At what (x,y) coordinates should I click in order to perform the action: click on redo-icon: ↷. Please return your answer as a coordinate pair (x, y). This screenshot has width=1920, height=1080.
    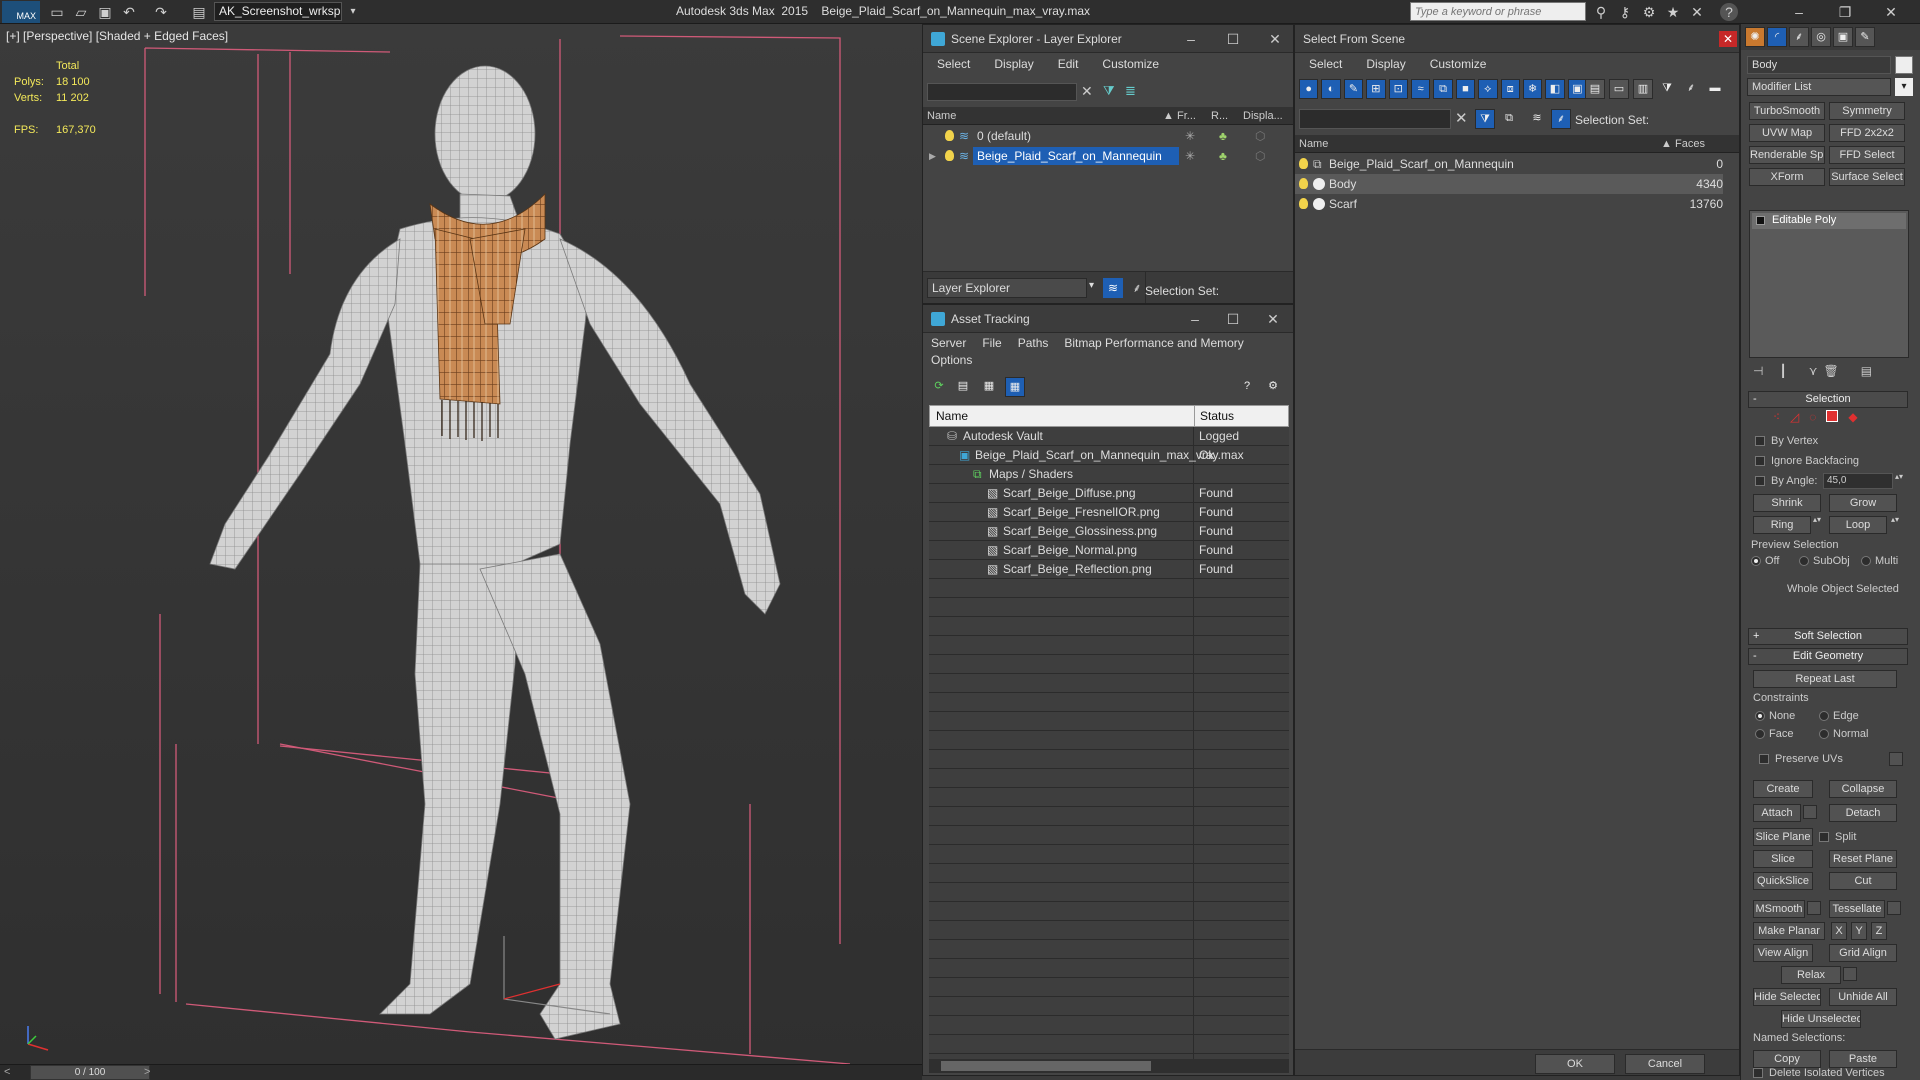
    Looking at the image, I should click on (161, 12).